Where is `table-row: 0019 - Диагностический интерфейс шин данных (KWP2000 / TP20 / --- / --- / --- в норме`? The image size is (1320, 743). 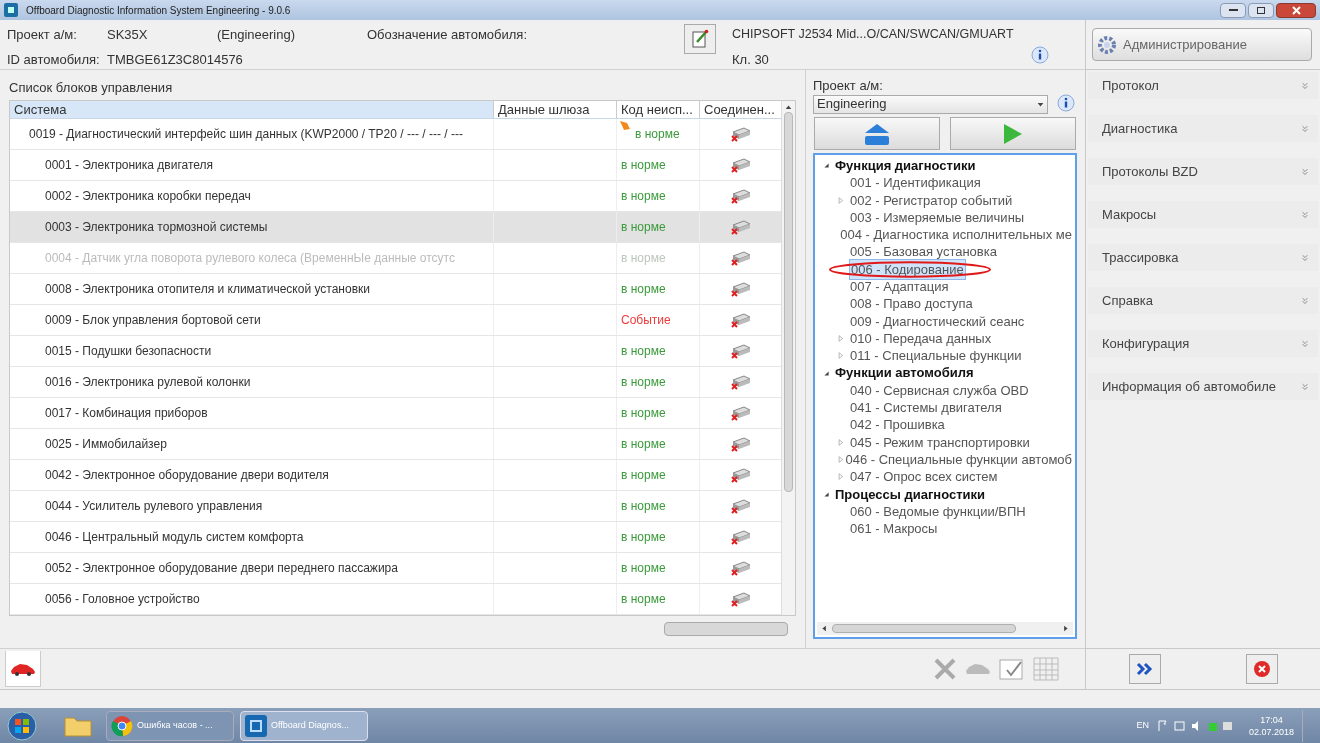 table-row: 0019 - Диагностический интерфейс шин данных (KWP2000 / TP20 / --- / --- / --- в норме is located at coordinates (395, 134).